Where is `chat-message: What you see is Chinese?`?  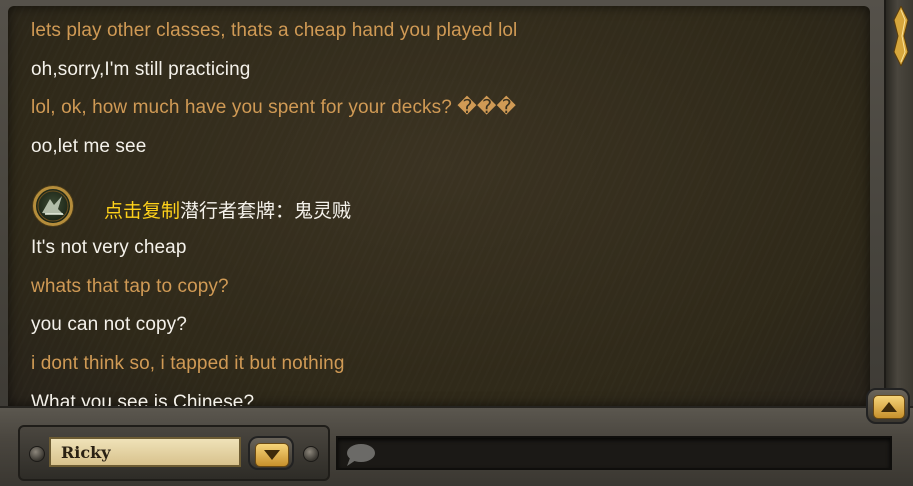 chat-message: What you see is Chinese? is located at coordinates (143, 399).